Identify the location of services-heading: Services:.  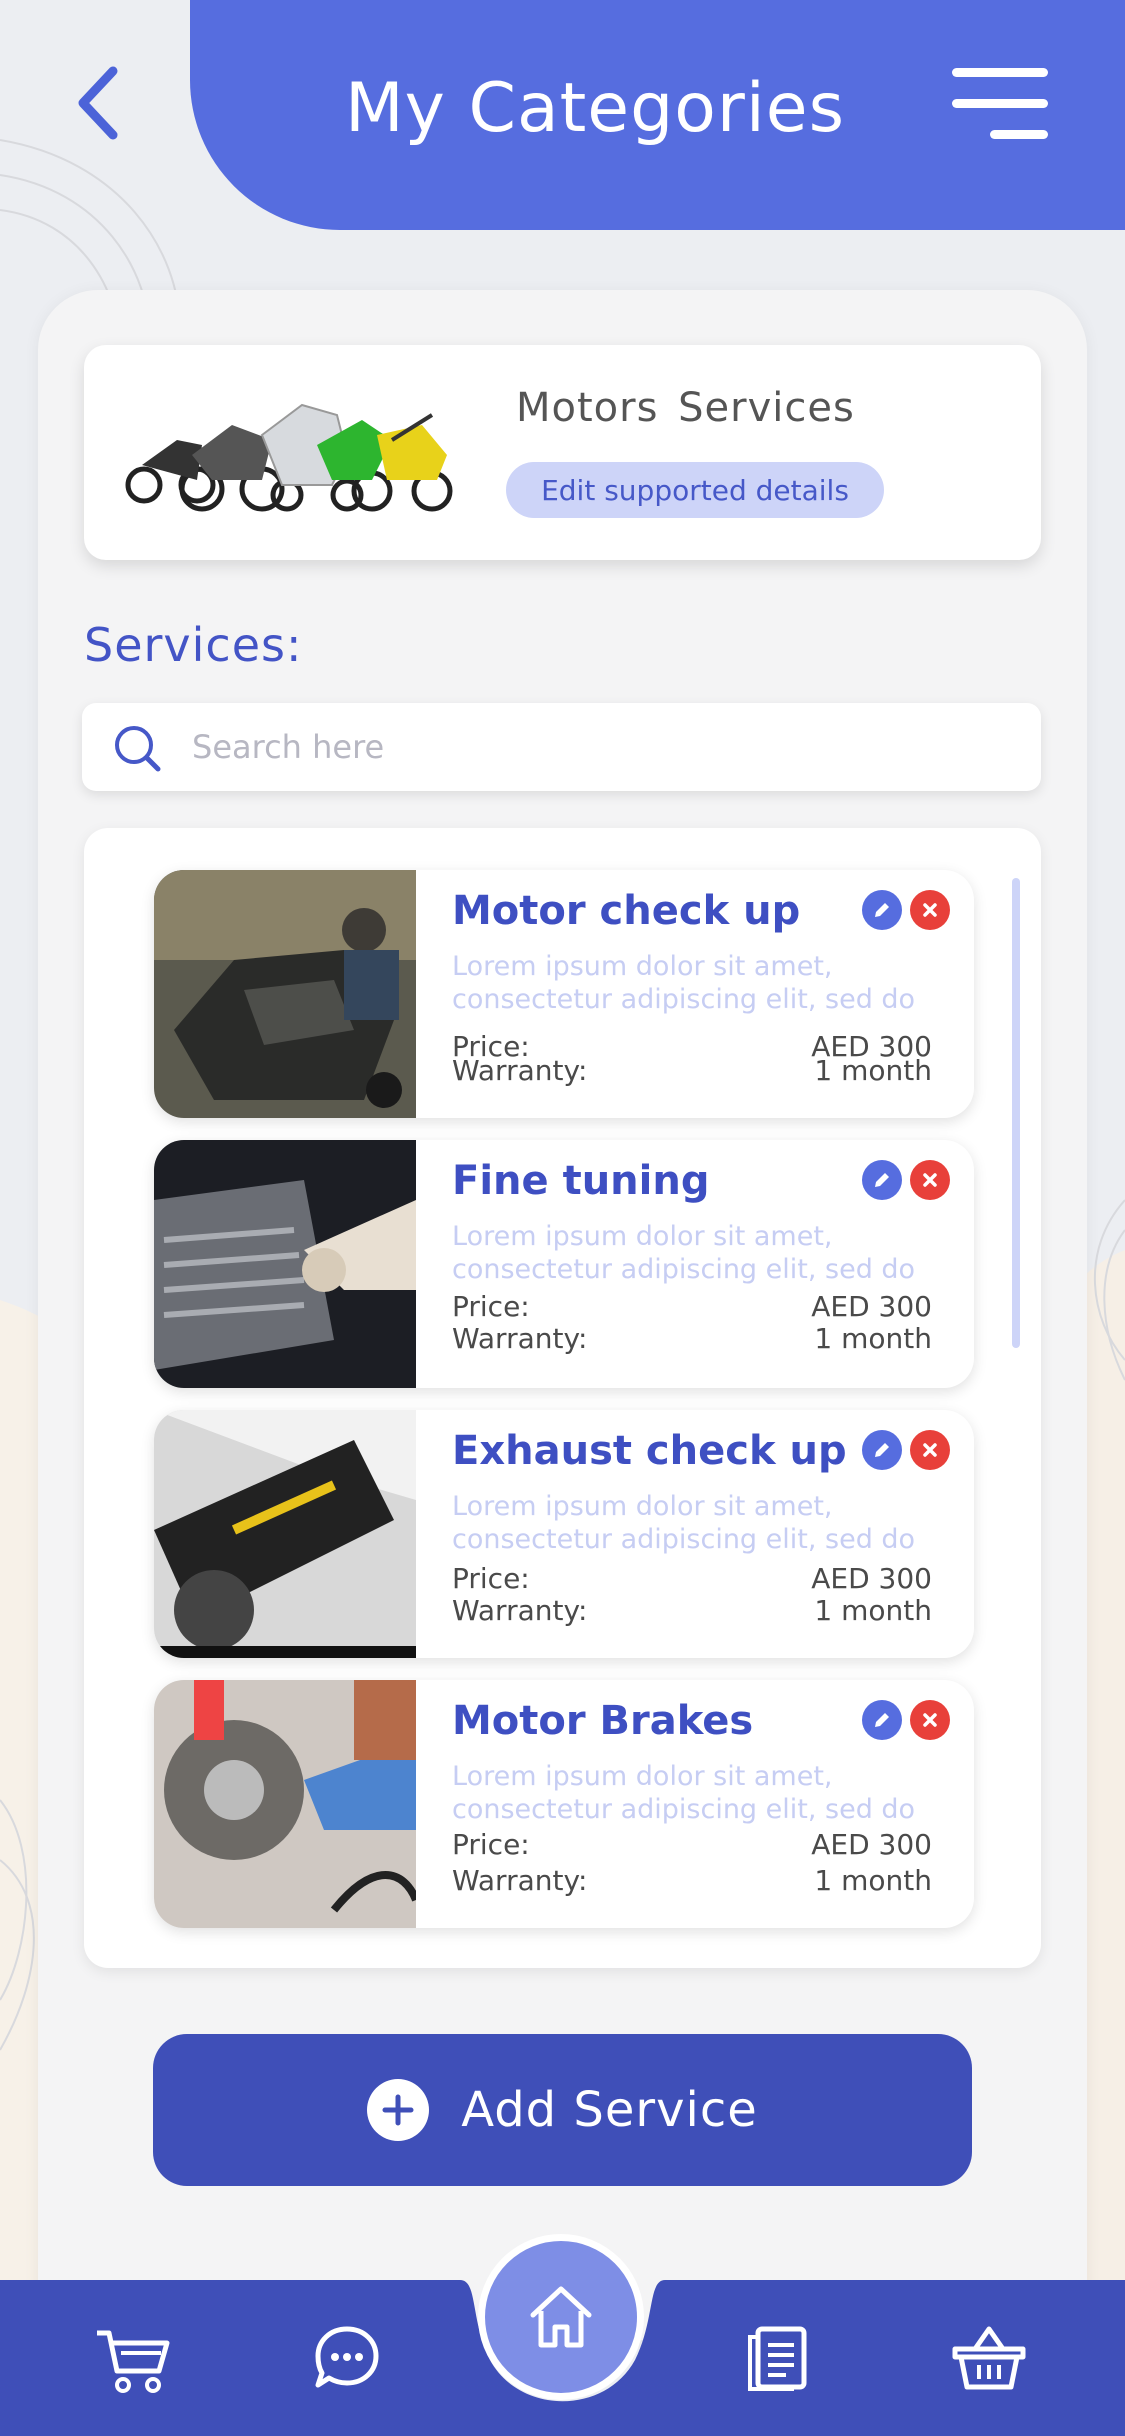
(193, 645).